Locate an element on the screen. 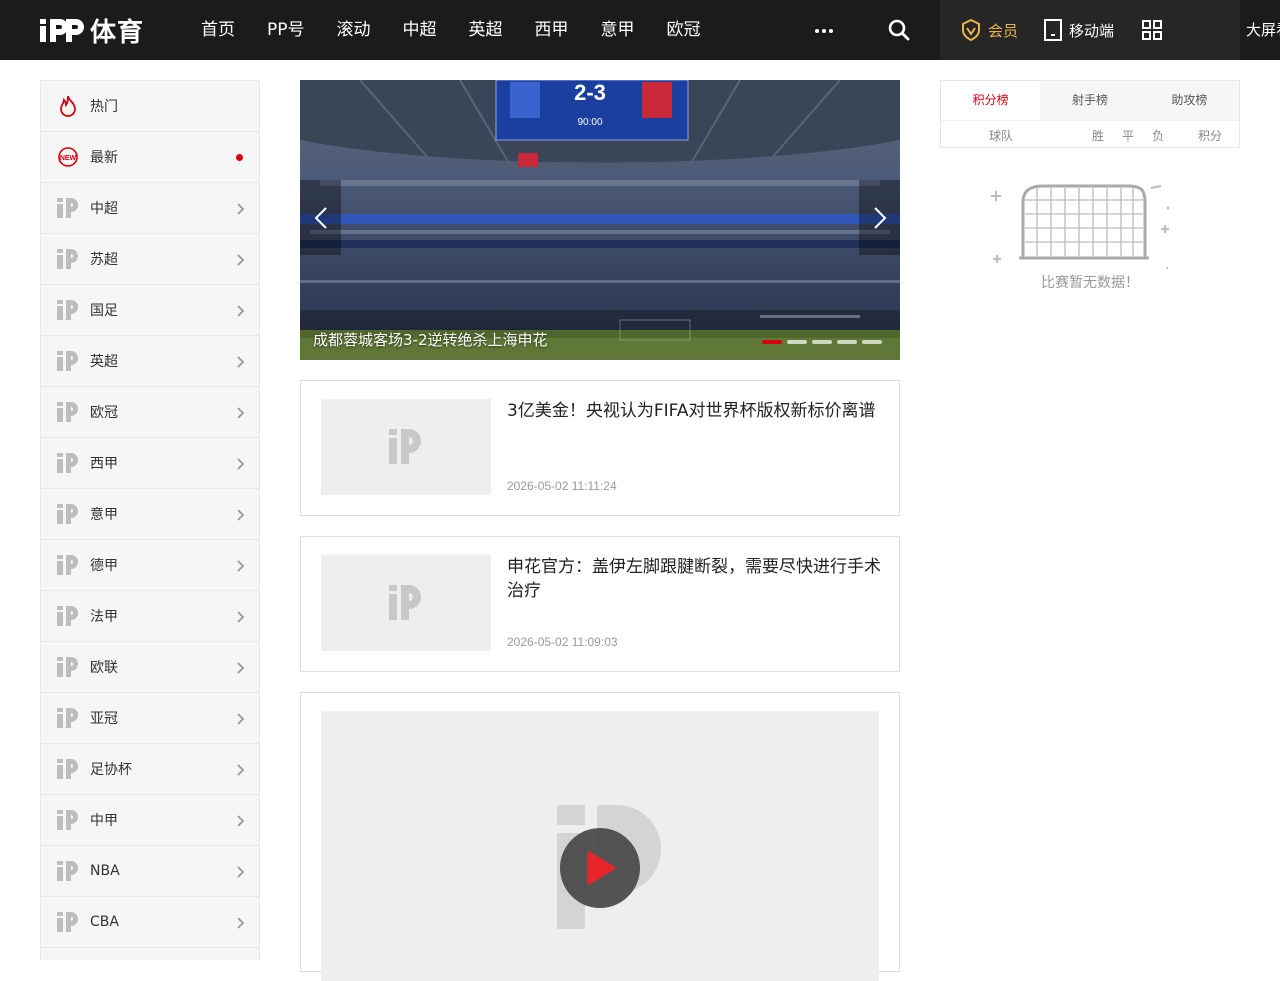 This screenshot has height=981, width=1280. top-navigation-bar: 体育 首页 PP号 滚动 中超 英超 西甲 意甲 欧冠 会员 移动端 大屏 is located at coordinates (640, 30).